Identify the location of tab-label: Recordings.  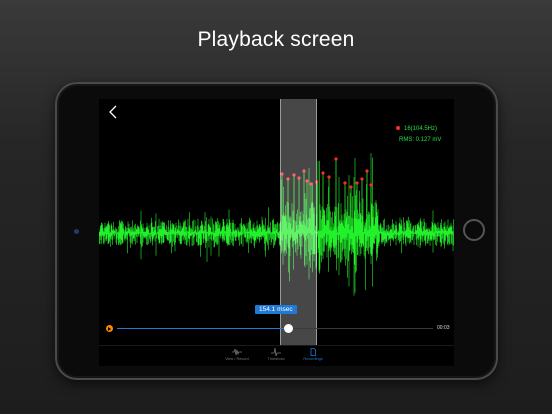
(313, 359).